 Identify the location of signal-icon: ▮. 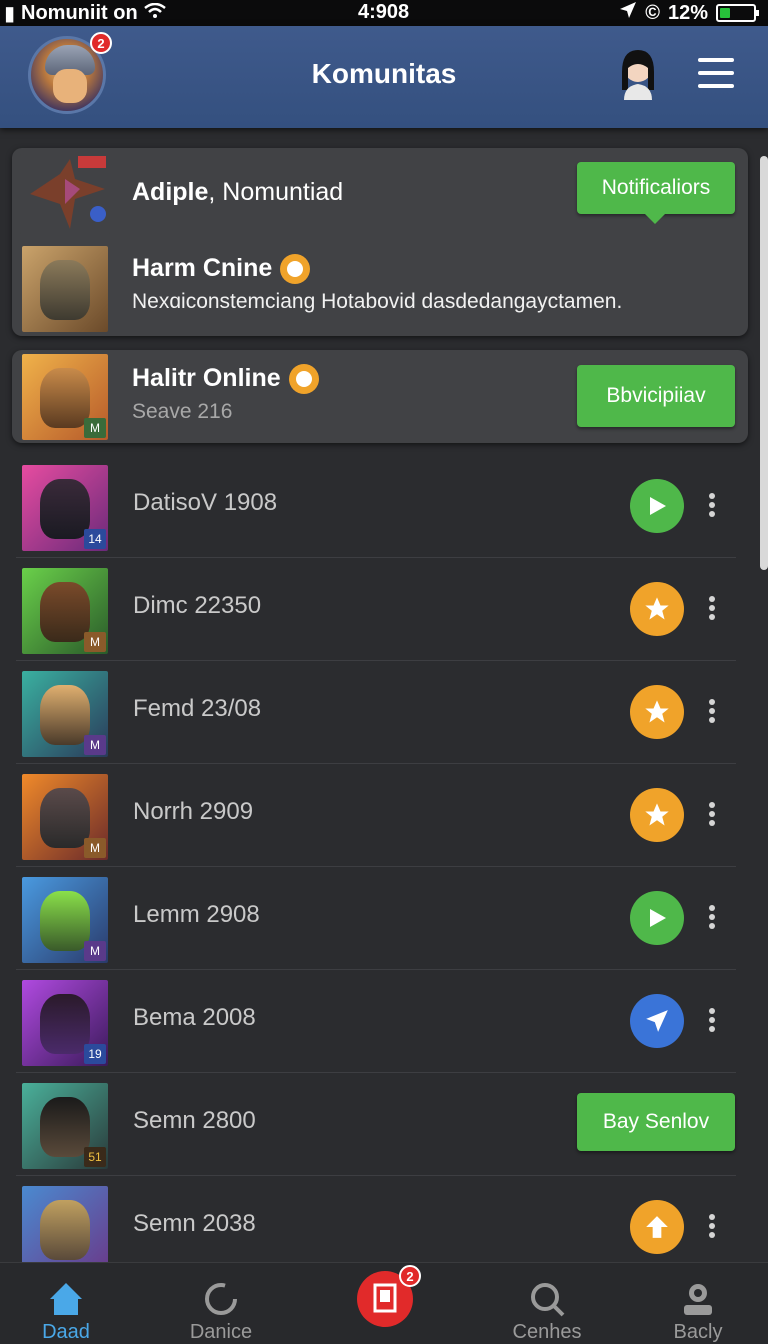
(10, 14).